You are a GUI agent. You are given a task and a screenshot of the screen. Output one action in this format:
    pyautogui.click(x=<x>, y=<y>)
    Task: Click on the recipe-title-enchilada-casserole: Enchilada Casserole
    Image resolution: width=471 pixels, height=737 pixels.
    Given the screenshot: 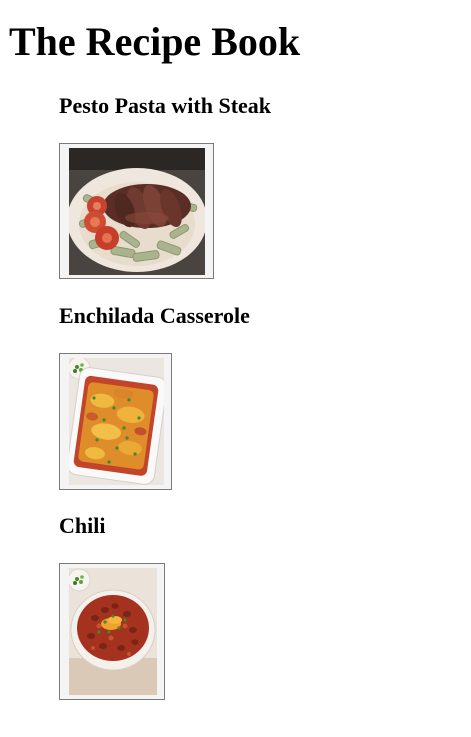 What is the action you would take?
    pyautogui.click(x=154, y=315)
    